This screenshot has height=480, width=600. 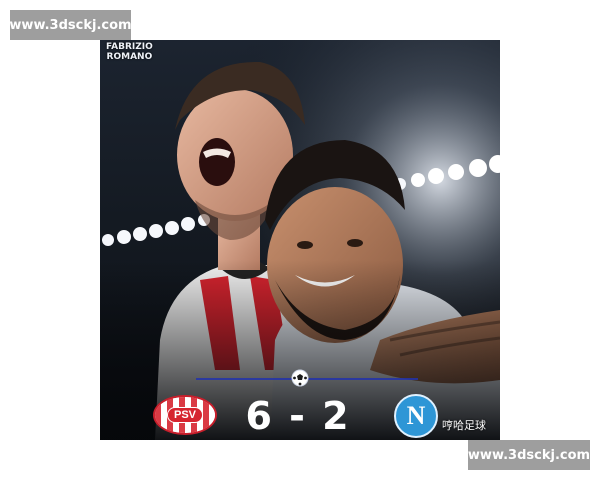 I want to click on psv-crest-label: PSV, so click(x=184, y=415).